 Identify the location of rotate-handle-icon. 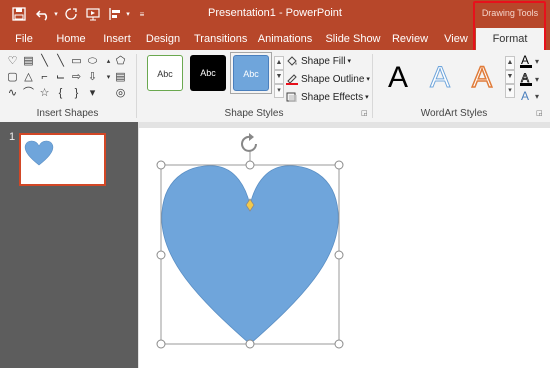
(249, 142).